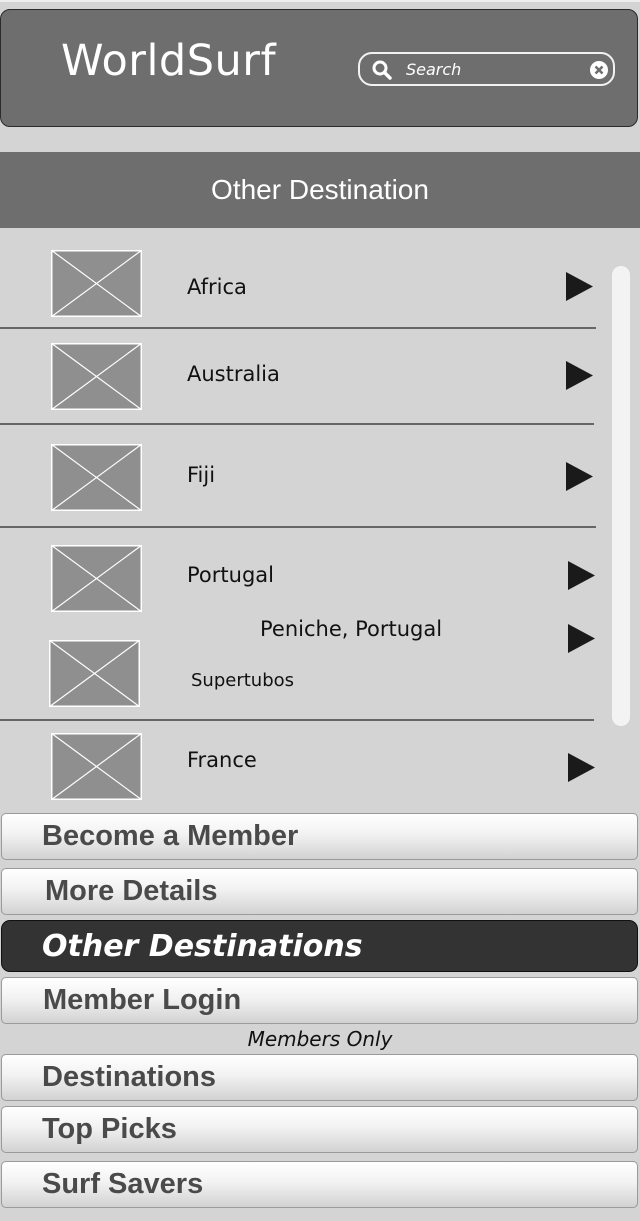  Describe the element at coordinates (319, 891) in the screenshot. I see `more-details-button: More Details` at that location.